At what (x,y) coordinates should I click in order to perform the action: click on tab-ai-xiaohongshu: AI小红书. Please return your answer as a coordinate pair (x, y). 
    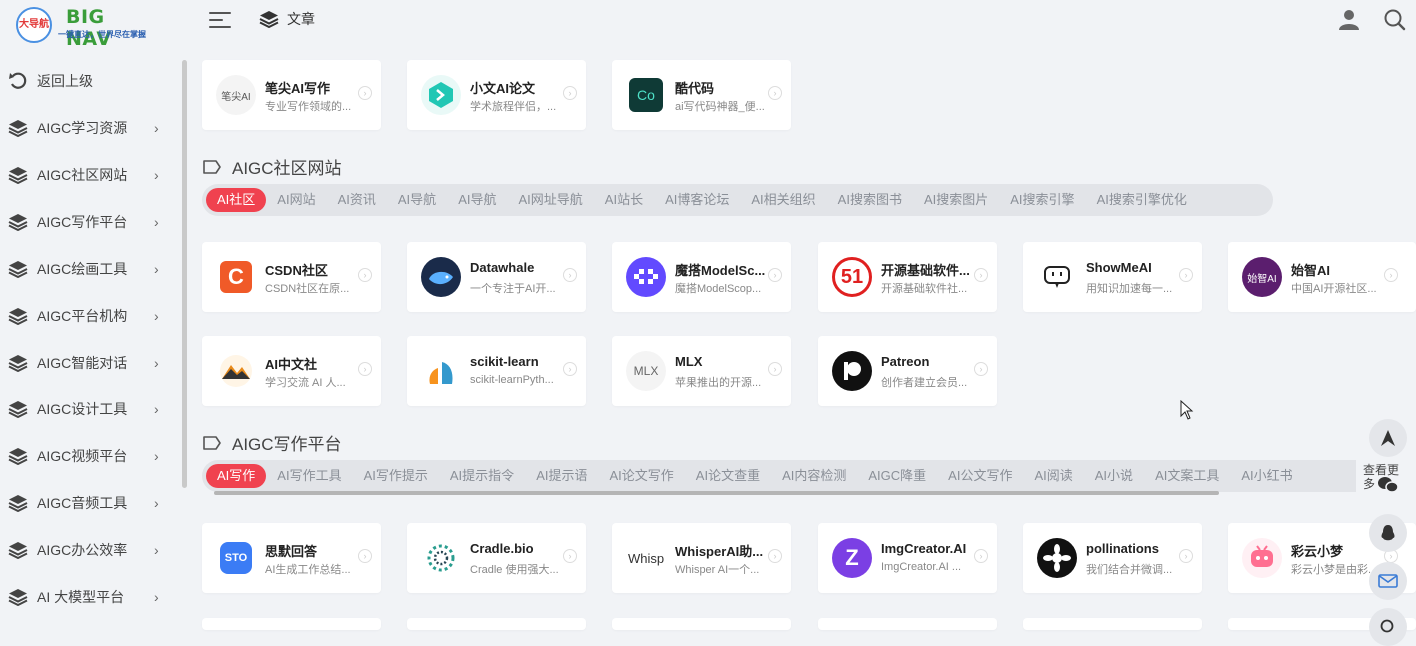
    Looking at the image, I should click on (1266, 476).